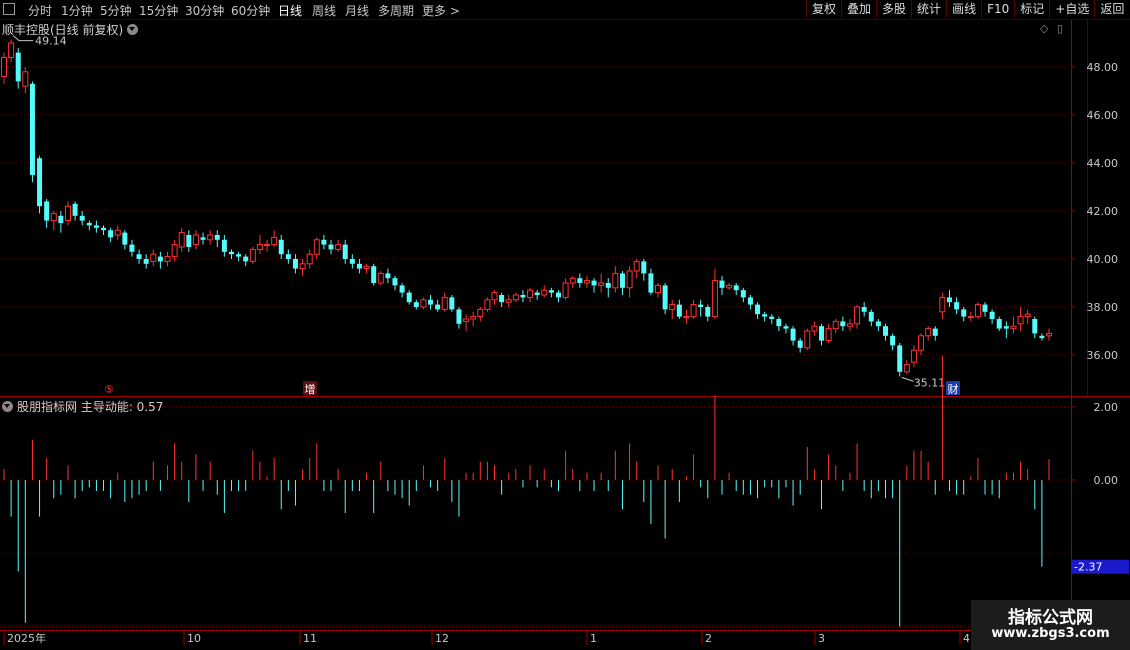 This screenshot has width=1130, height=650. I want to click on time-axis-label: 12, so click(442, 638).